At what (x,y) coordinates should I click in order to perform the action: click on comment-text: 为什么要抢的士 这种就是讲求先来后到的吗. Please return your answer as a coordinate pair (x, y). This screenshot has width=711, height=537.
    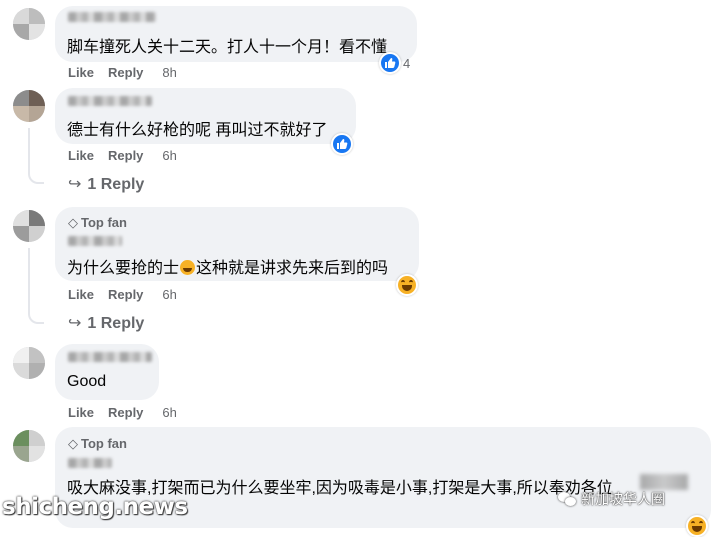
    Looking at the image, I should click on (227, 266).